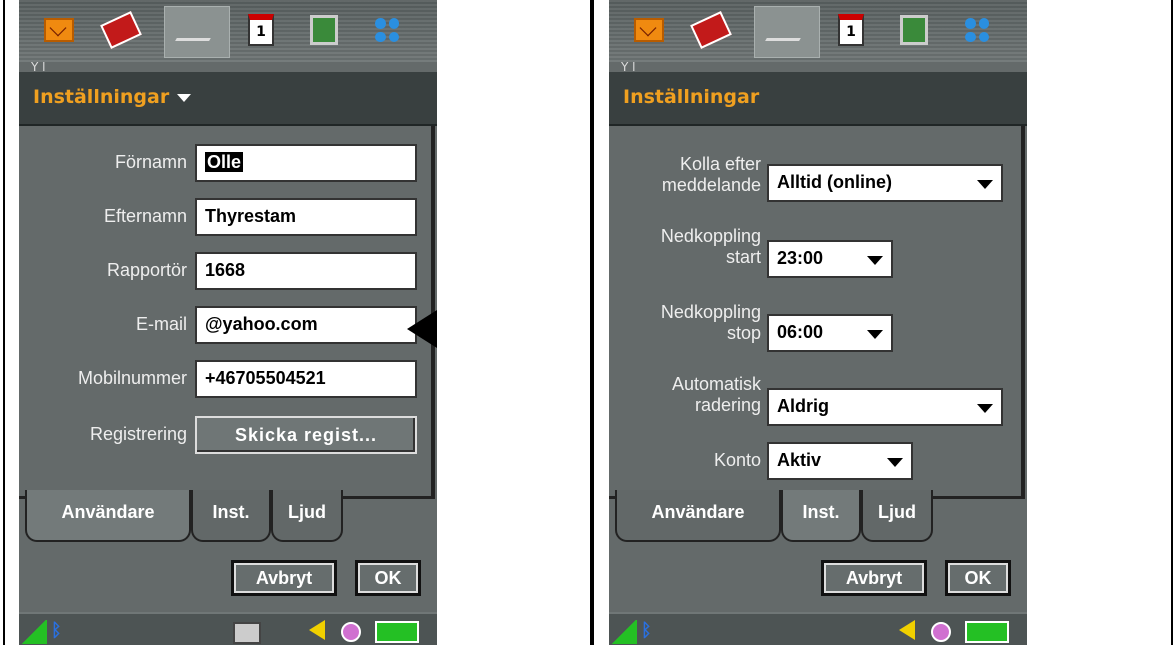  Describe the element at coordinates (184, 97) in the screenshot. I see `title-dropdown-arrow-icon` at that location.